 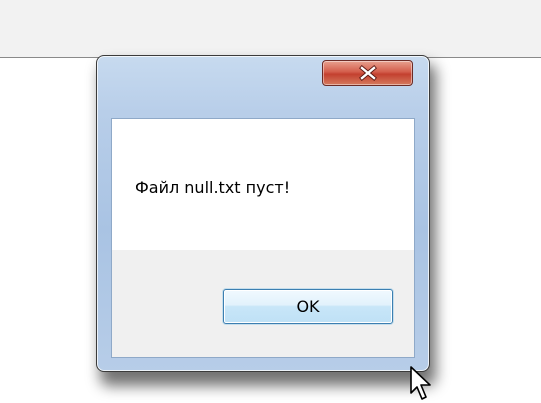 I want to click on button-area: OK, so click(x=263, y=303).